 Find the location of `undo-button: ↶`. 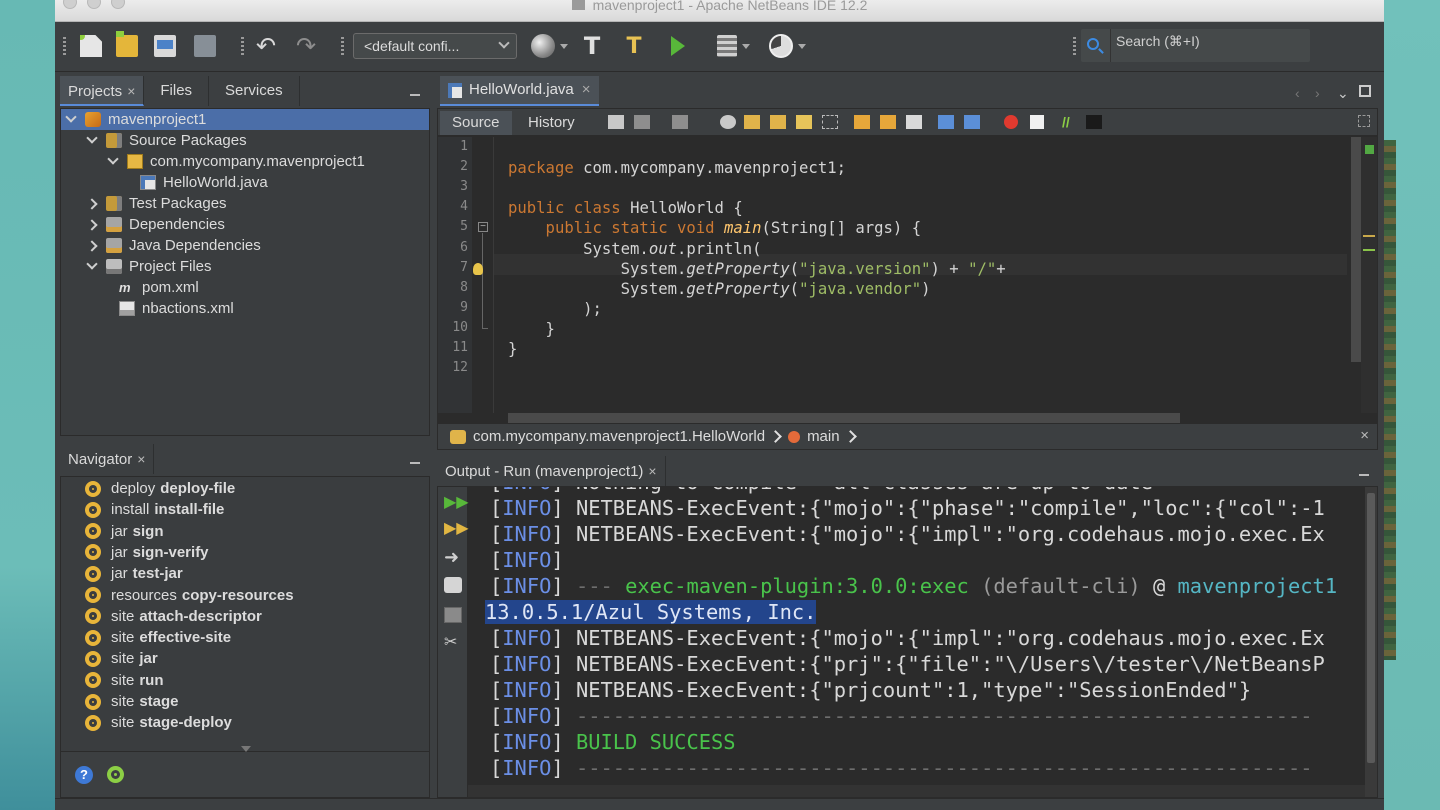

undo-button: ↶ is located at coordinates (266, 46).